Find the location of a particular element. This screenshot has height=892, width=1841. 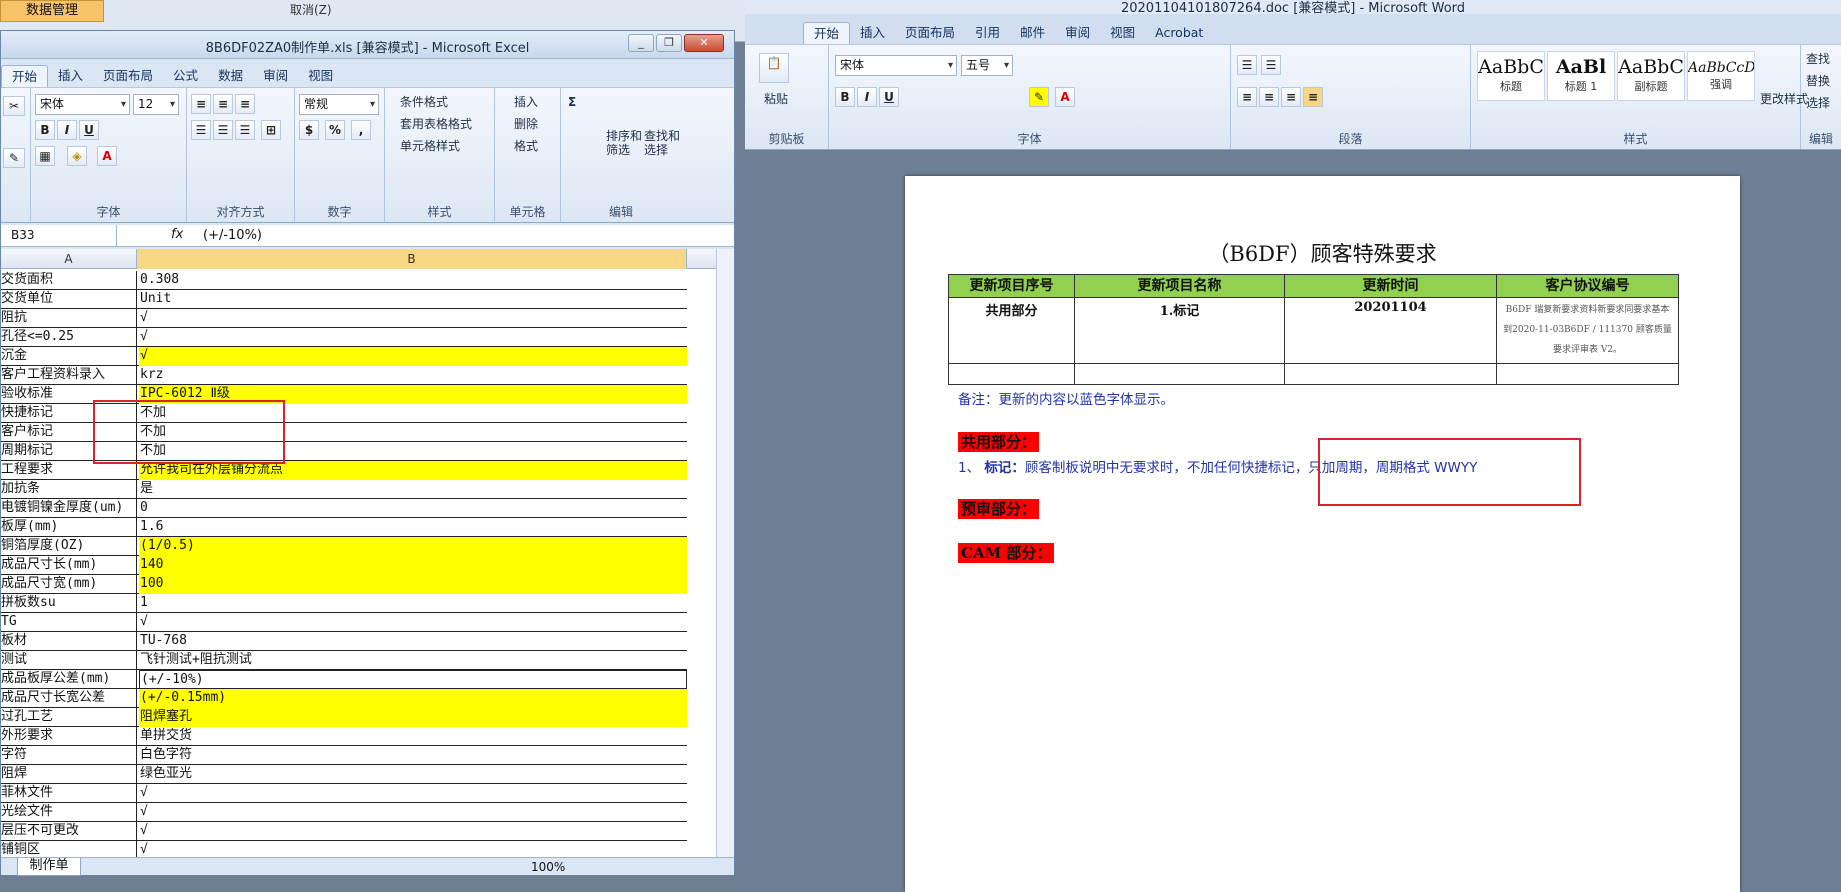

minimize-button: _ is located at coordinates (641, 43).